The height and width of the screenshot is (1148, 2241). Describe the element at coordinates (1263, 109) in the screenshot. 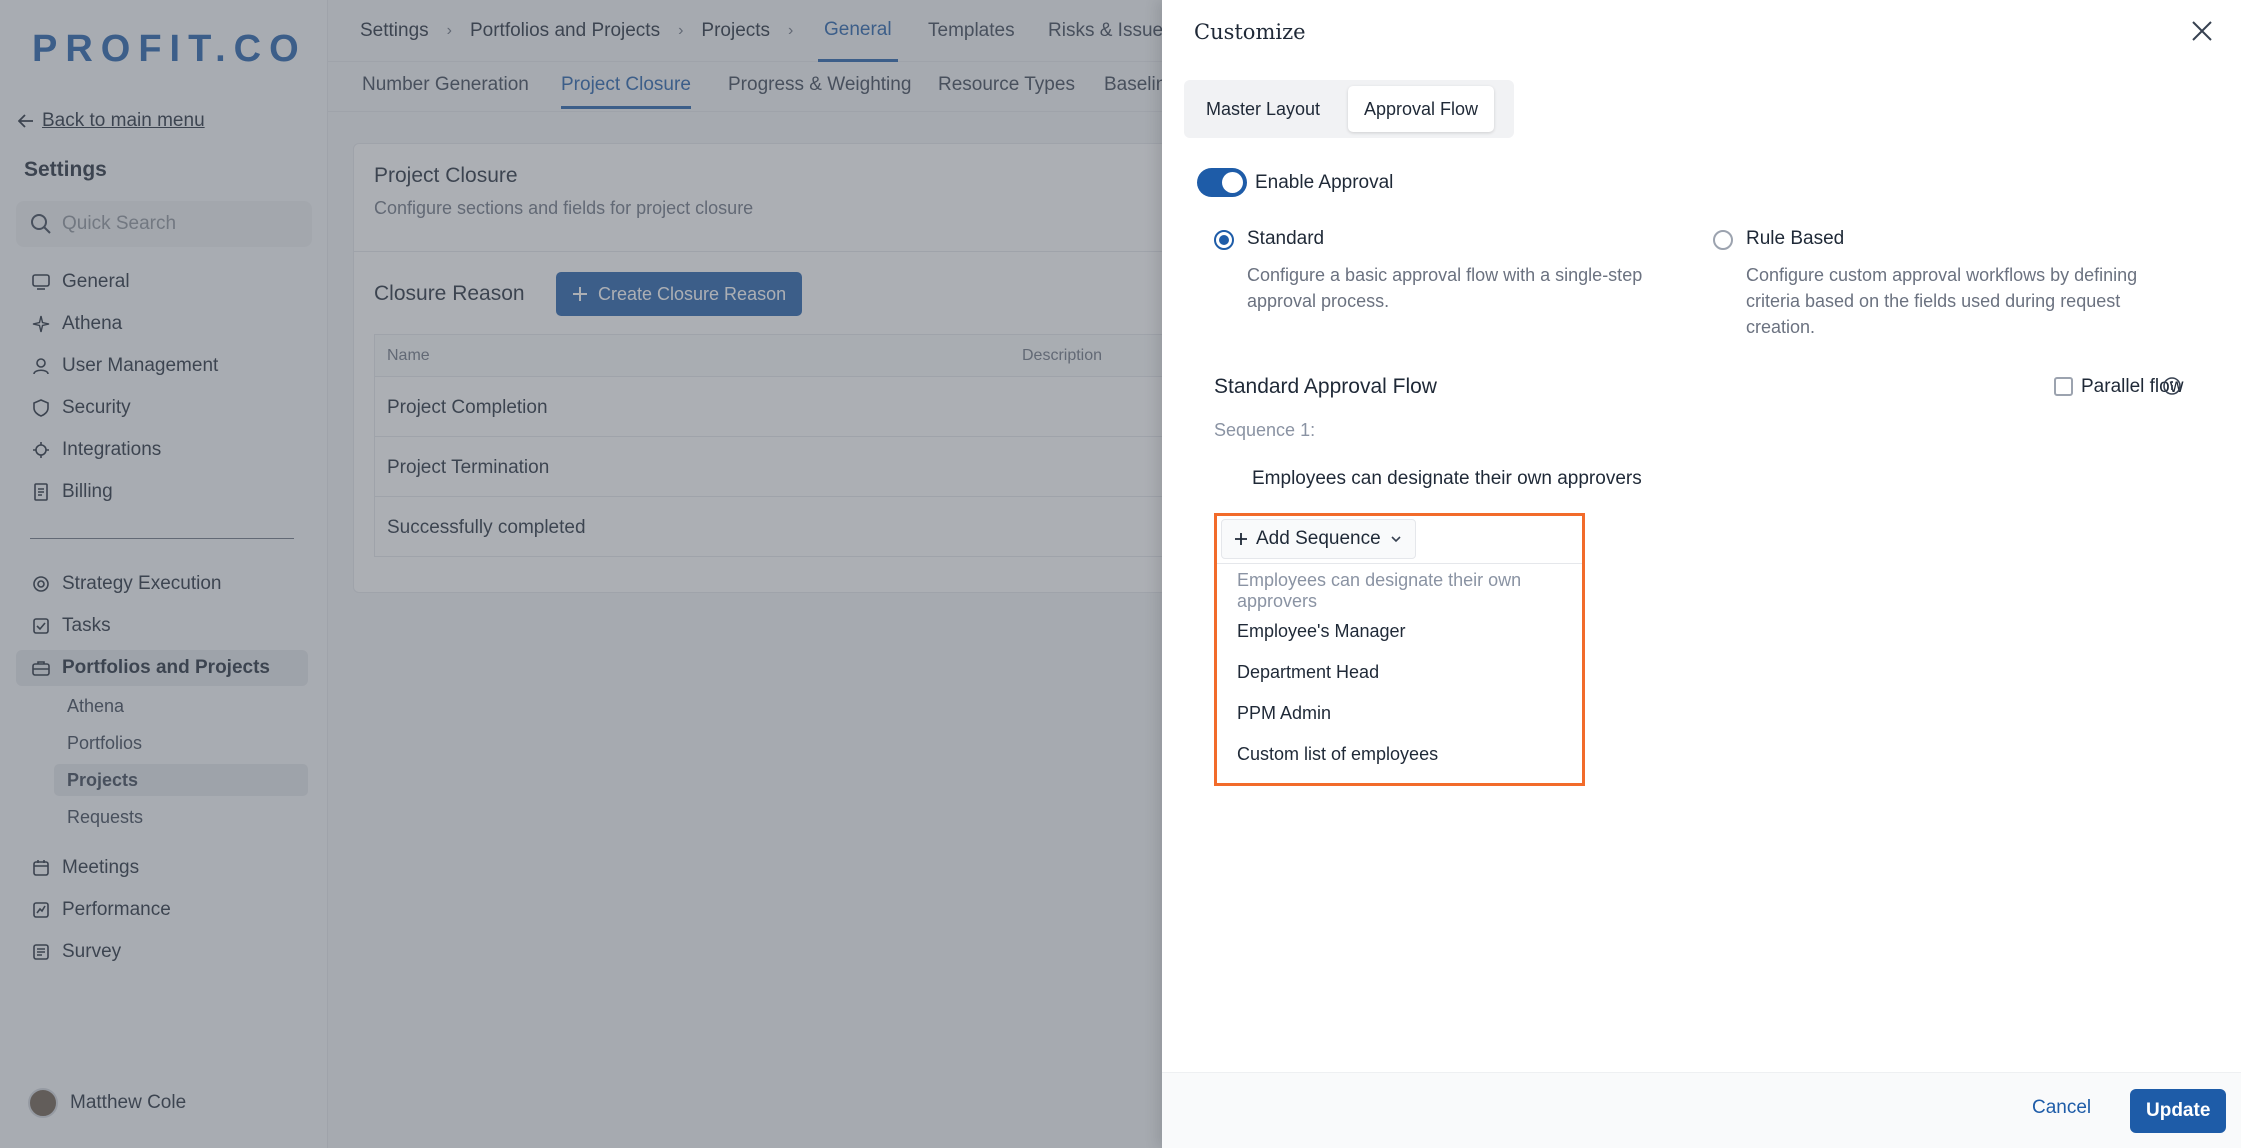

I see `tab-master-layout: Master Layout` at that location.